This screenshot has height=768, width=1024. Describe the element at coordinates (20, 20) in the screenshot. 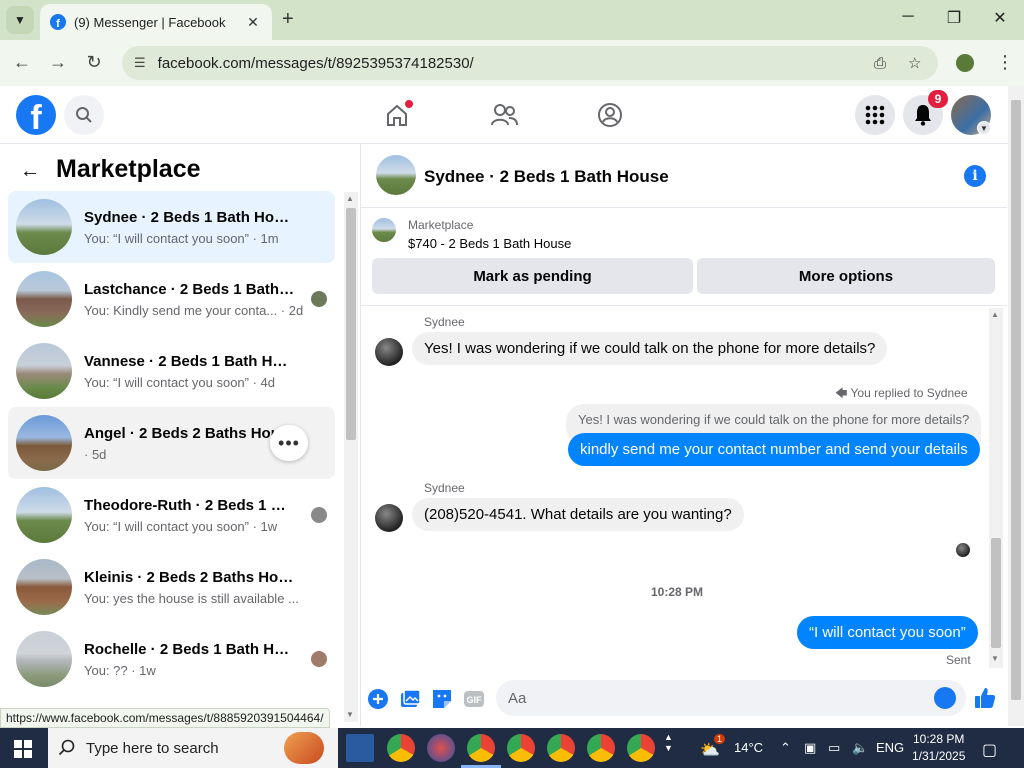

I see `tab-search-button: ▼` at that location.